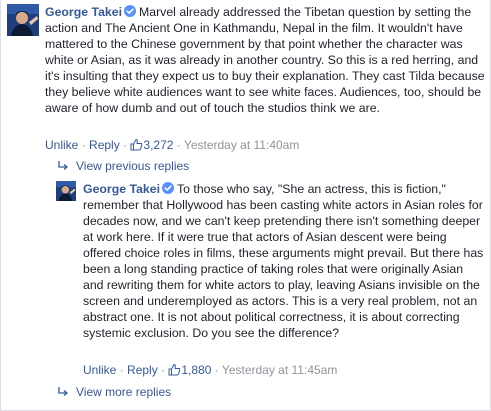 The height and width of the screenshot is (411, 491). What do you see at coordinates (158, 145) in the screenshot?
I see `like-count-value: 3,272` at bounding box center [158, 145].